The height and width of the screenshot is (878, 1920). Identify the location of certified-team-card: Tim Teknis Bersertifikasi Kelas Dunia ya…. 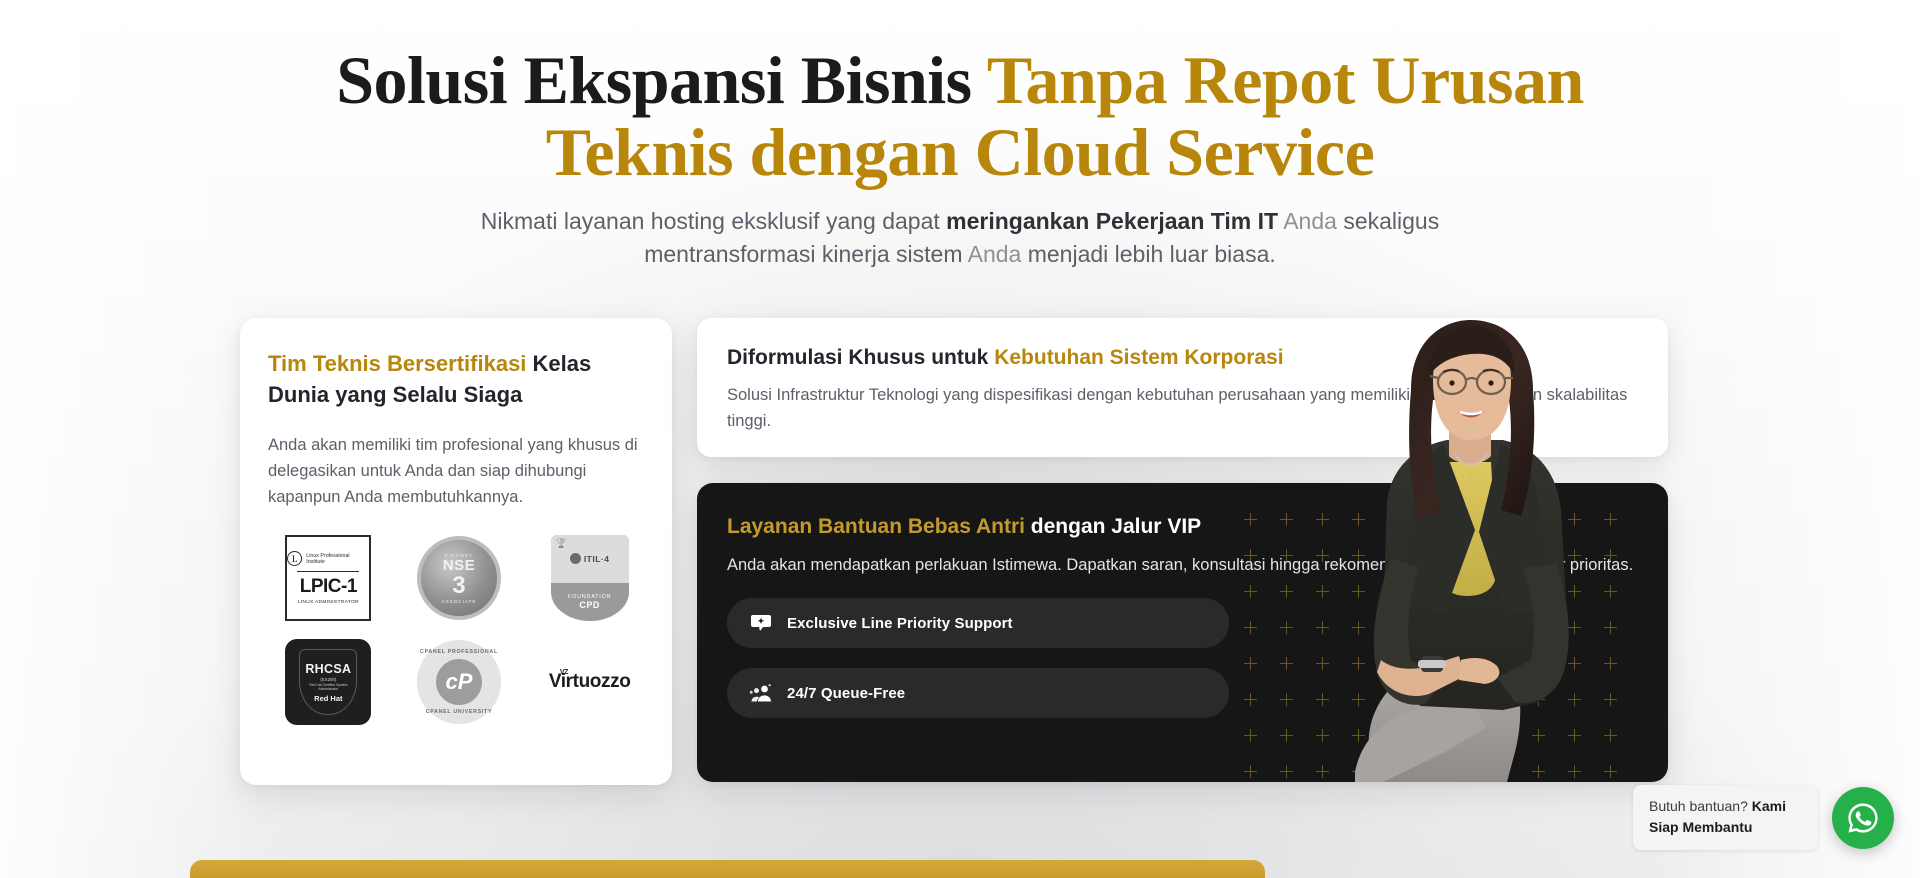
(456, 551).